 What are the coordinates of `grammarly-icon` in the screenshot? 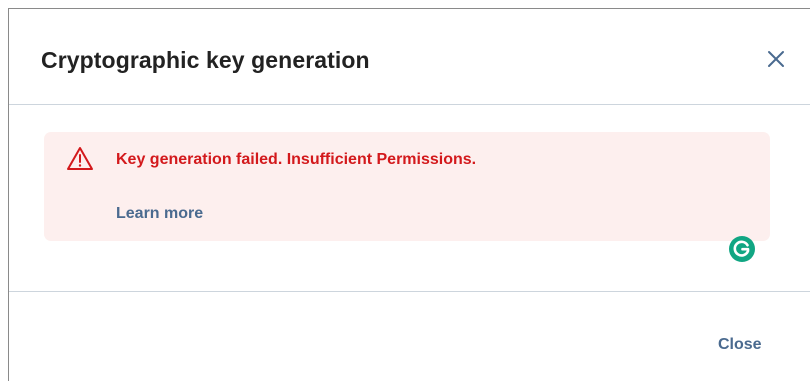 It's located at (742, 249).